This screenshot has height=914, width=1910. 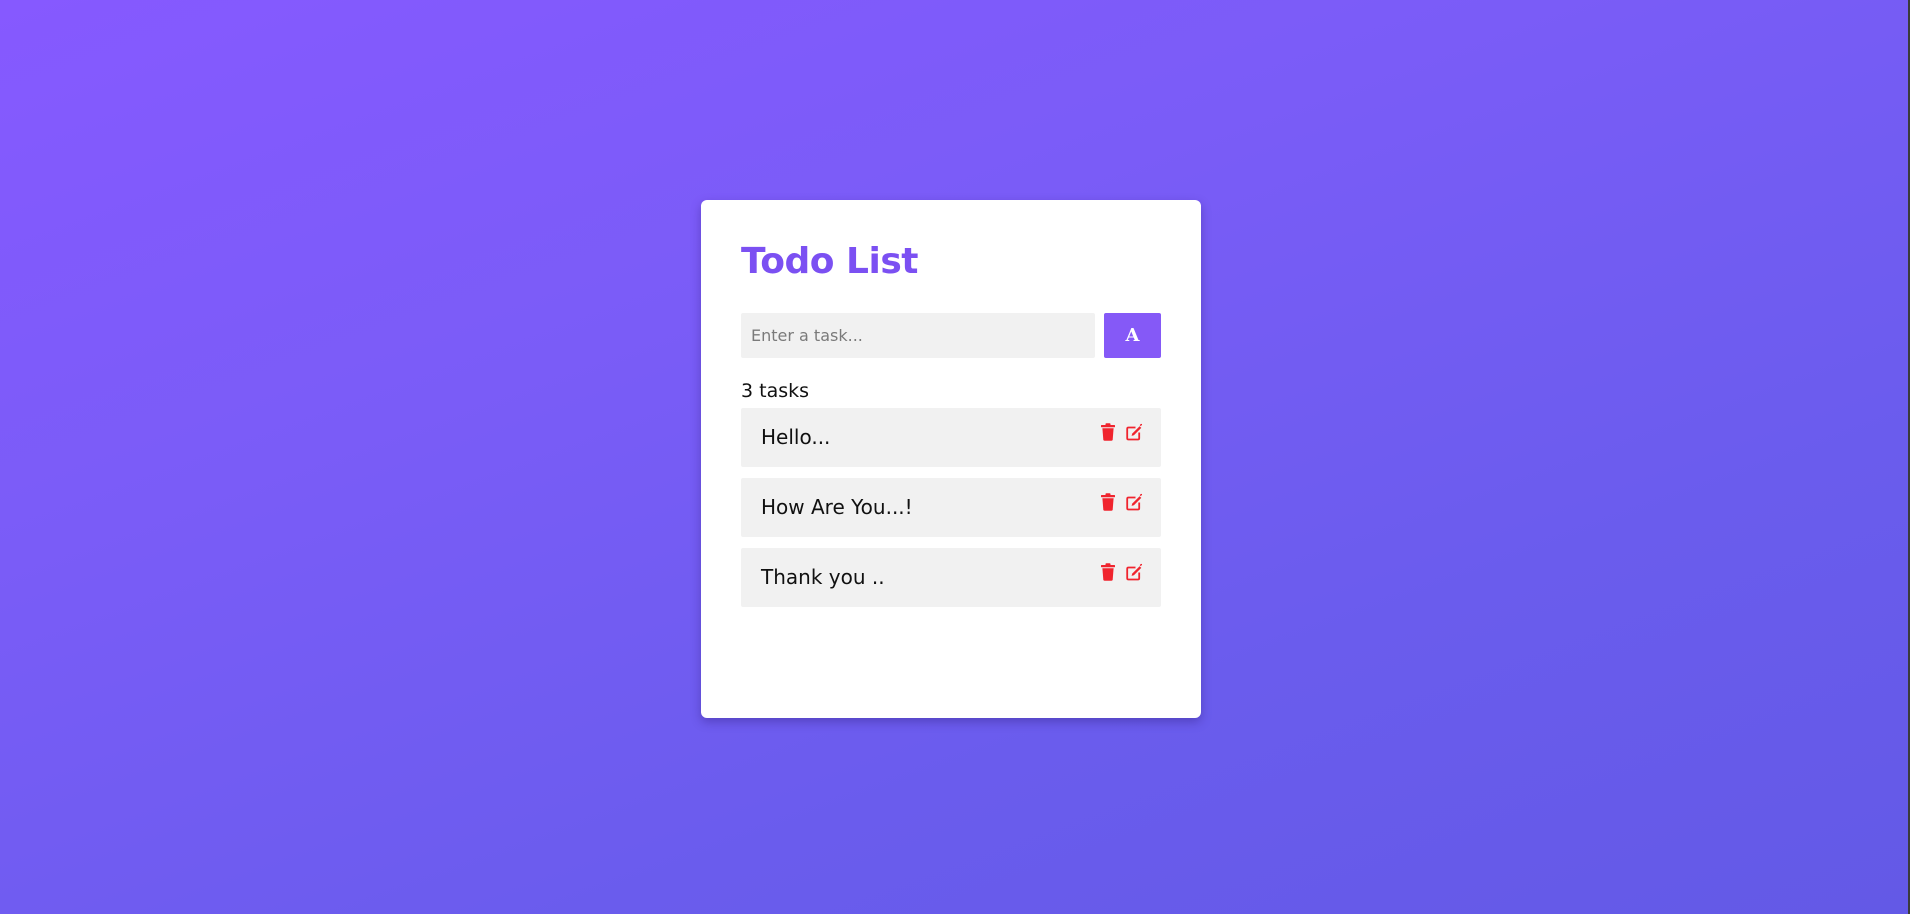 I want to click on task-input, so click(x=918, y=335).